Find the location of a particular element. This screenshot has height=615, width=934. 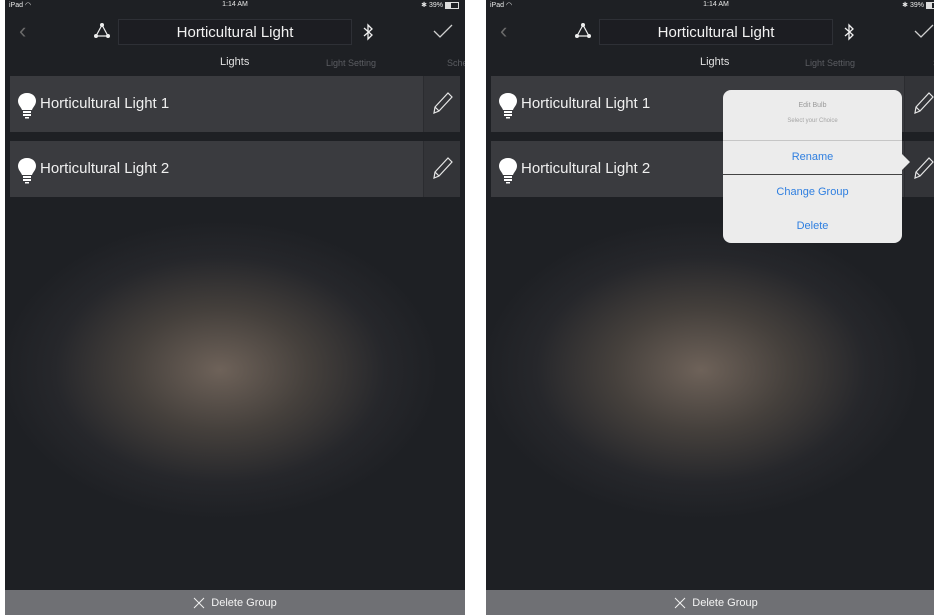

change-group-option: Change Group is located at coordinates (812, 192).